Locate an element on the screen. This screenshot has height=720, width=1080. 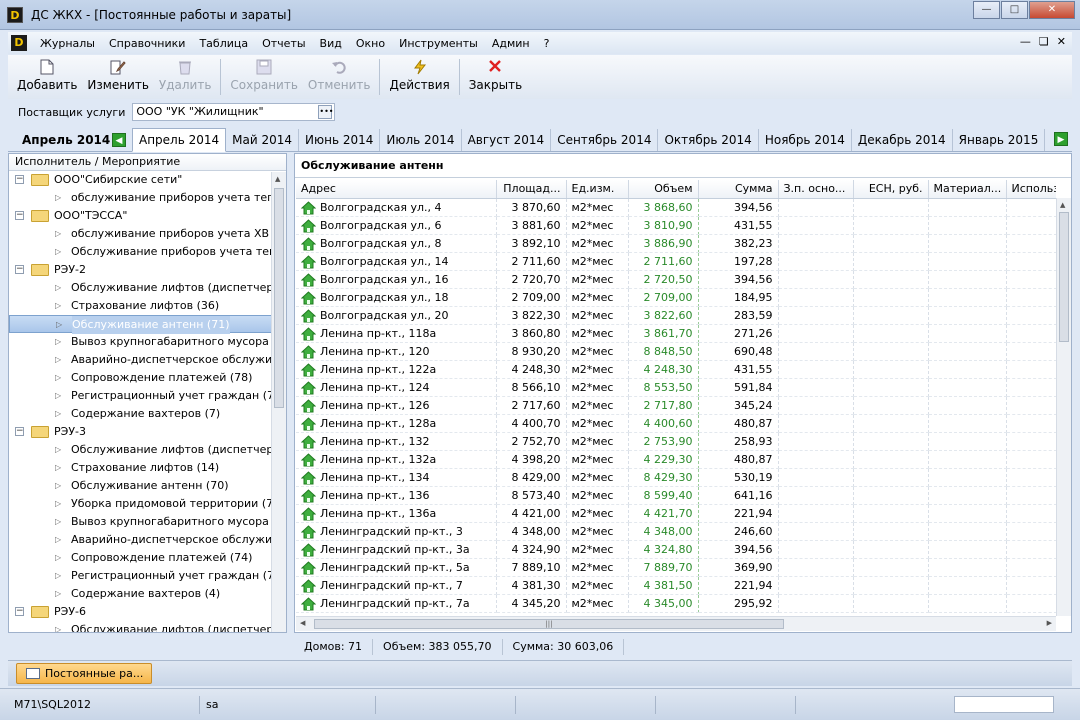
grid-vertical-scrollbar: ▲ is located at coordinates (1063, 407).